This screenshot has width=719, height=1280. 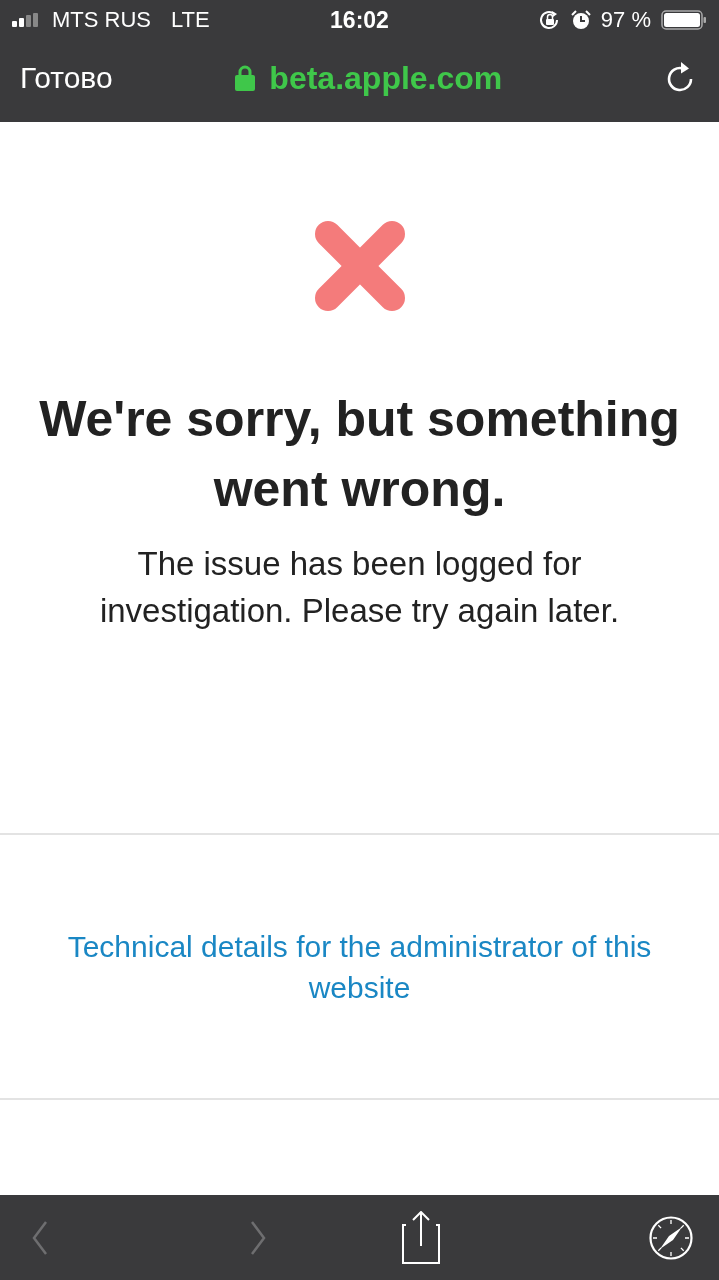 What do you see at coordinates (359, 587) in the screenshot?
I see `error-message: The issue has been logged for investigation. Please try again later.` at bounding box center [359, 587].